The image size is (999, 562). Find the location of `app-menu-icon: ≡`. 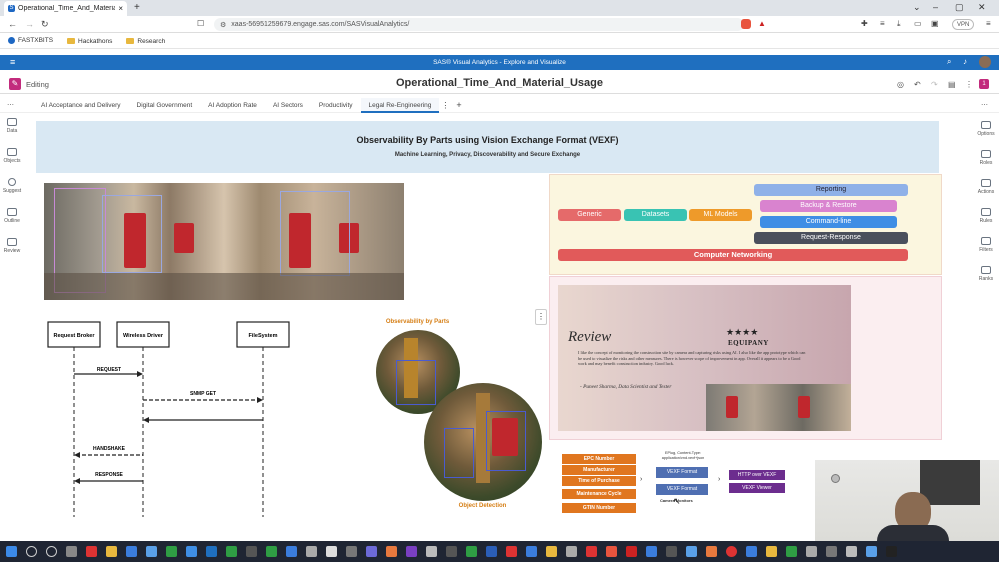

app-menu-icon: ≡ is located at coordinates (12, 62).